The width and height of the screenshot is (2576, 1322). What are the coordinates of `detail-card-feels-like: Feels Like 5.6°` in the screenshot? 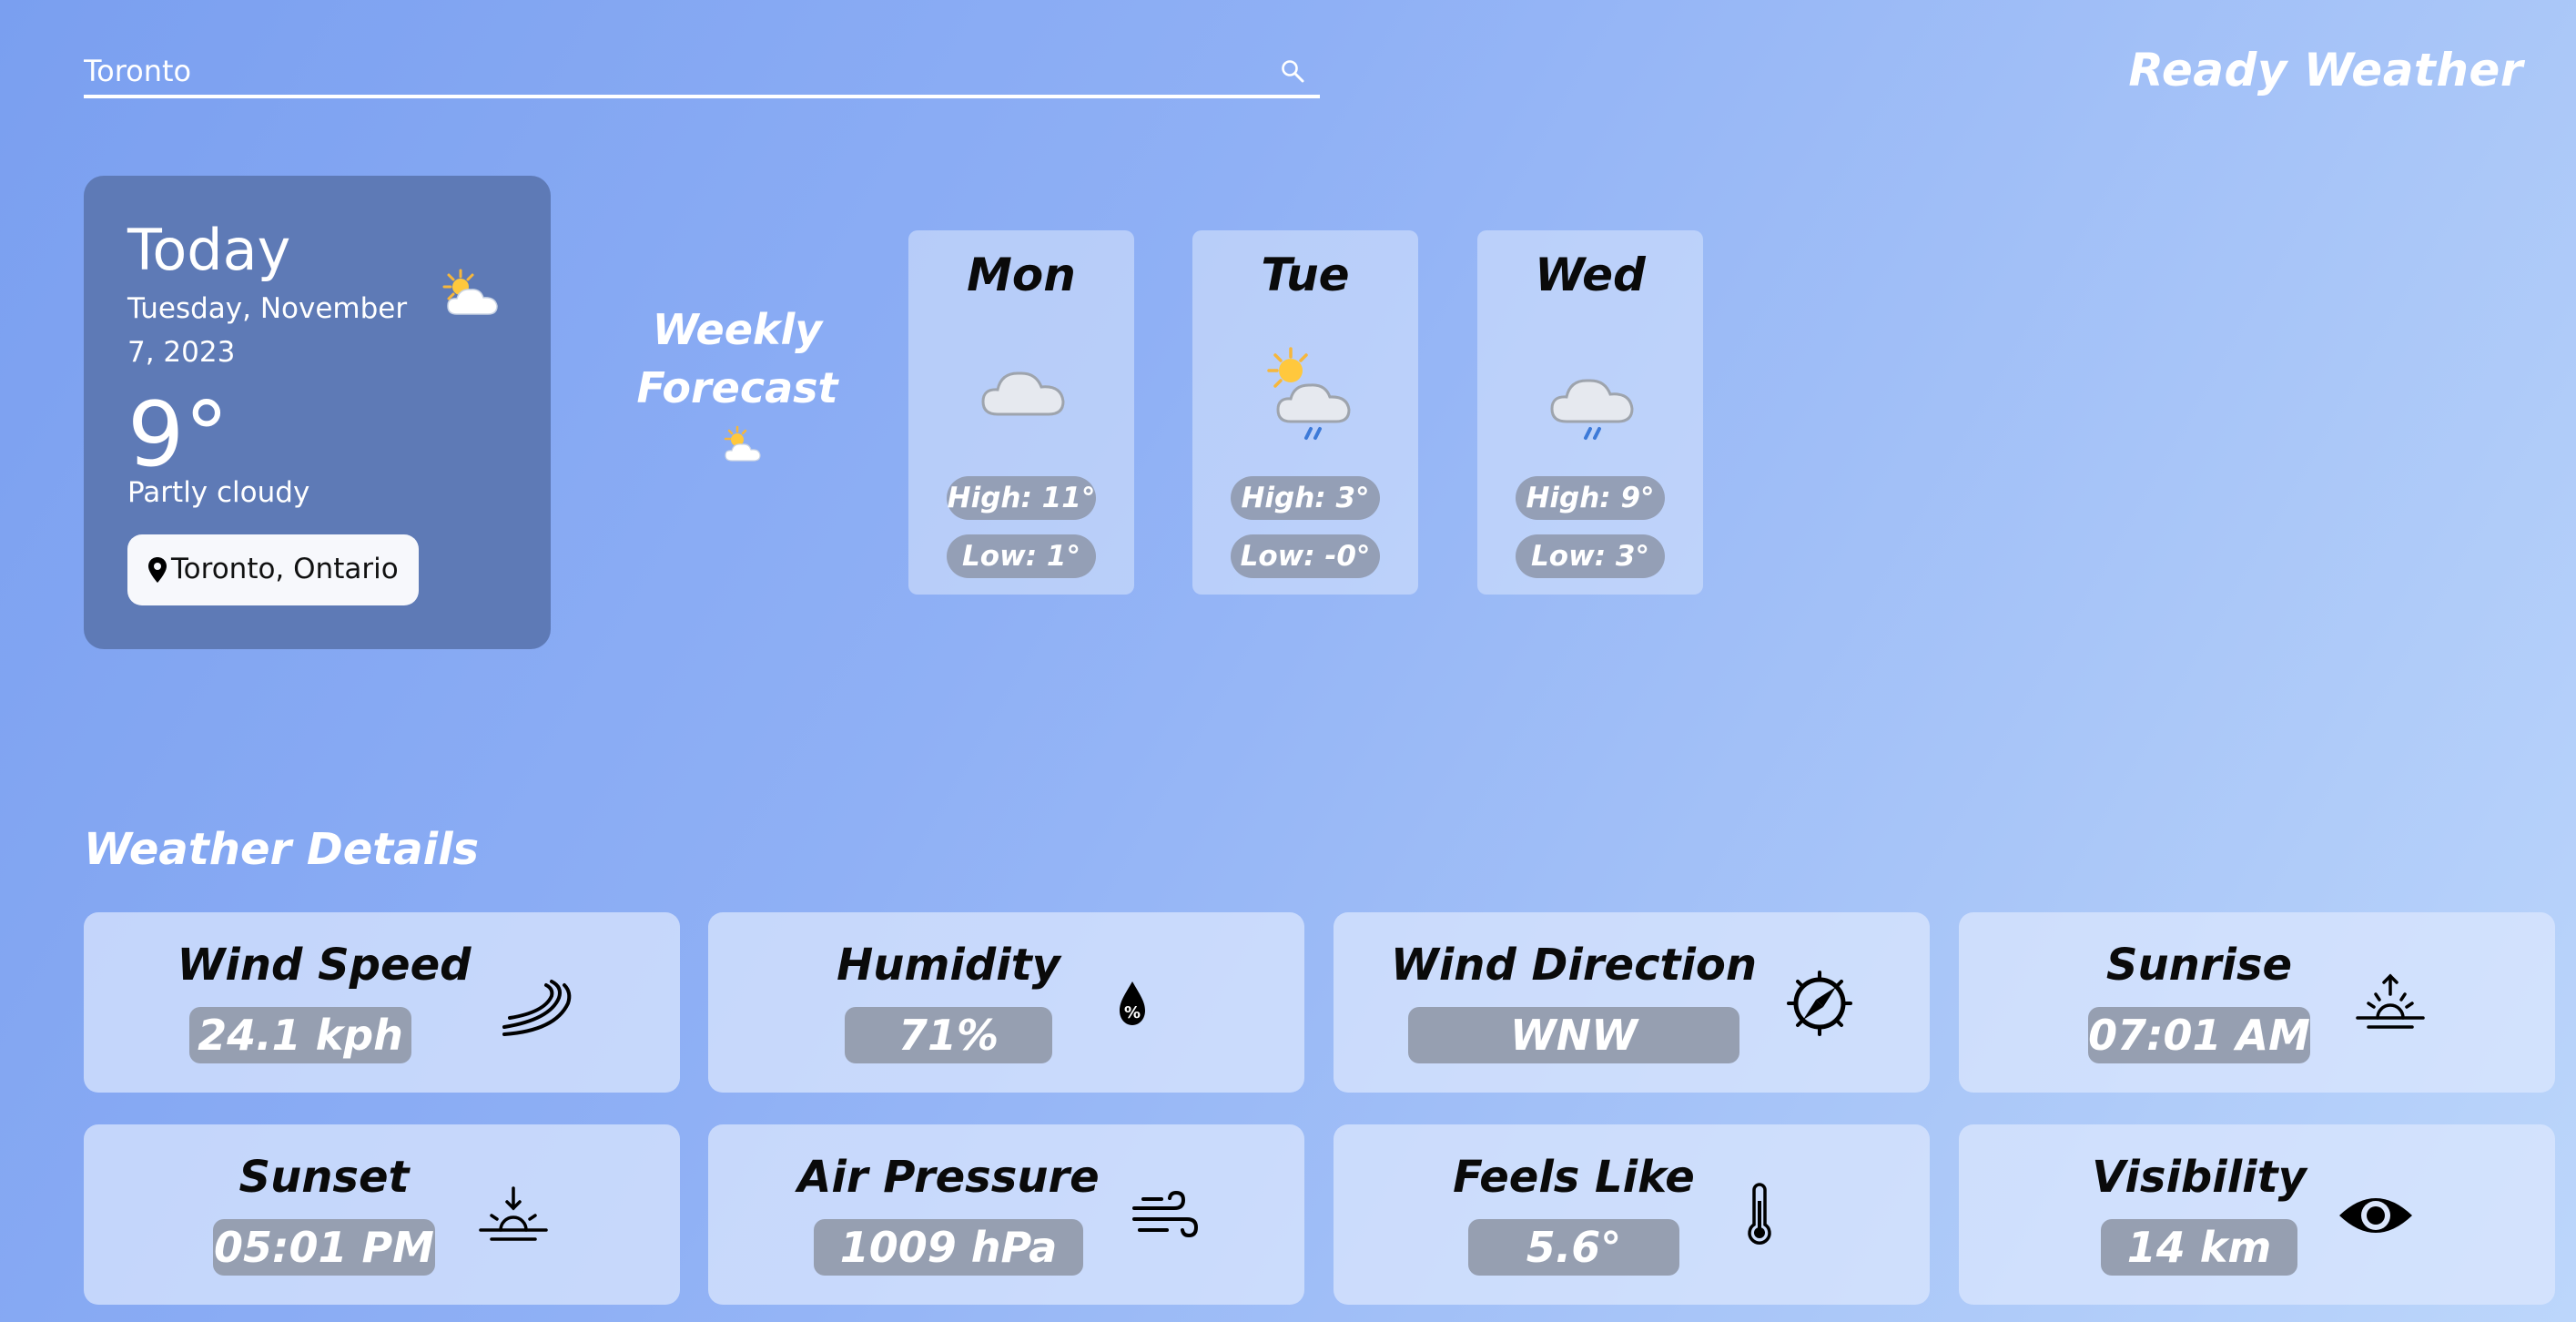 It's located at (1632, 1215).